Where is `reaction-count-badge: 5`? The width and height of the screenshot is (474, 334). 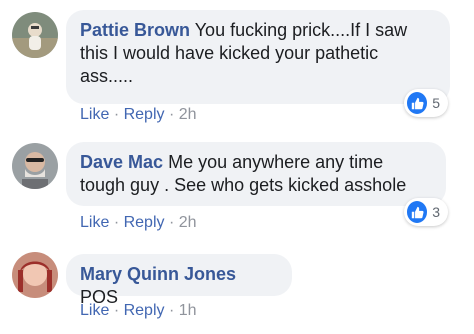 reaction-count-badge: 5 is located at coordinates (426, 103).